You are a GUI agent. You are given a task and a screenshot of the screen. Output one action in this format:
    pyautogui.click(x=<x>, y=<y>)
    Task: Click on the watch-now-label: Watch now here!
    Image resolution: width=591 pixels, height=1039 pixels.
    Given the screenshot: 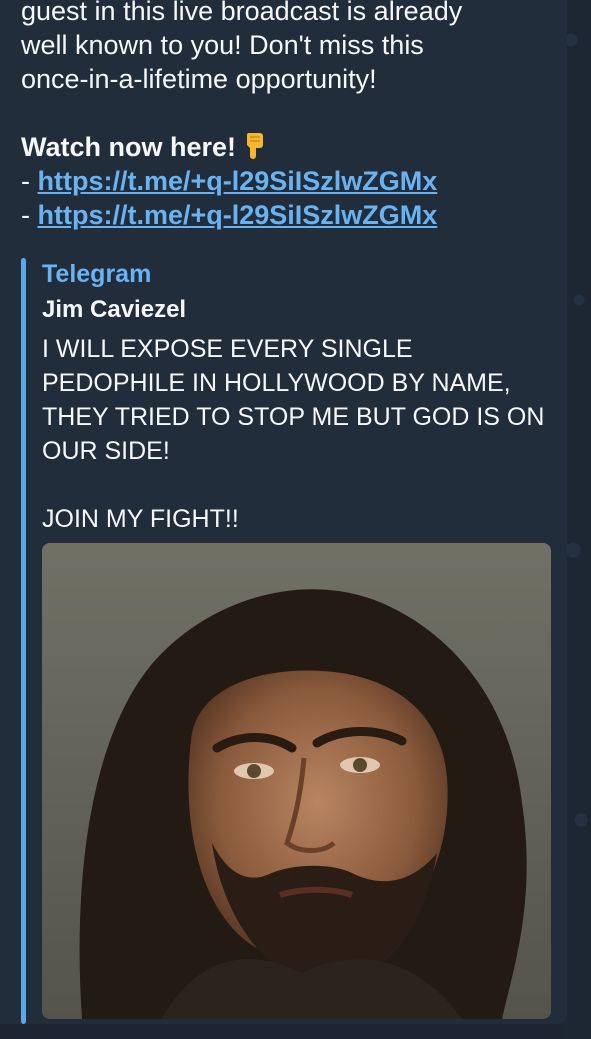 What is the action you would take?
    pyautogui.click(x=129, y=147)
    